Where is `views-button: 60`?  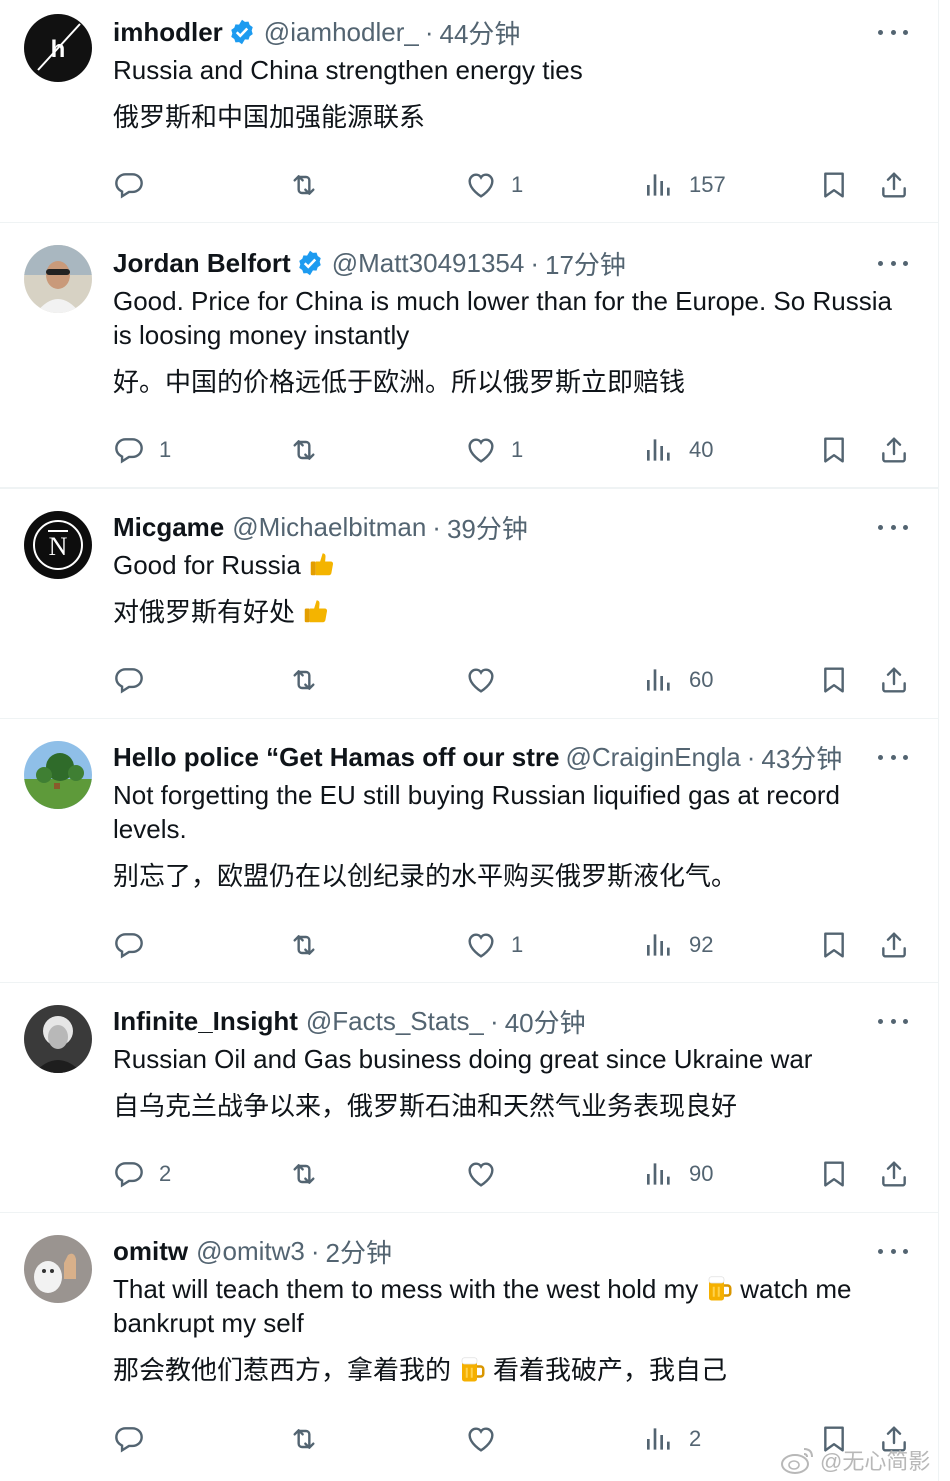 views-button: 60 is located at coordinates (678, 680).